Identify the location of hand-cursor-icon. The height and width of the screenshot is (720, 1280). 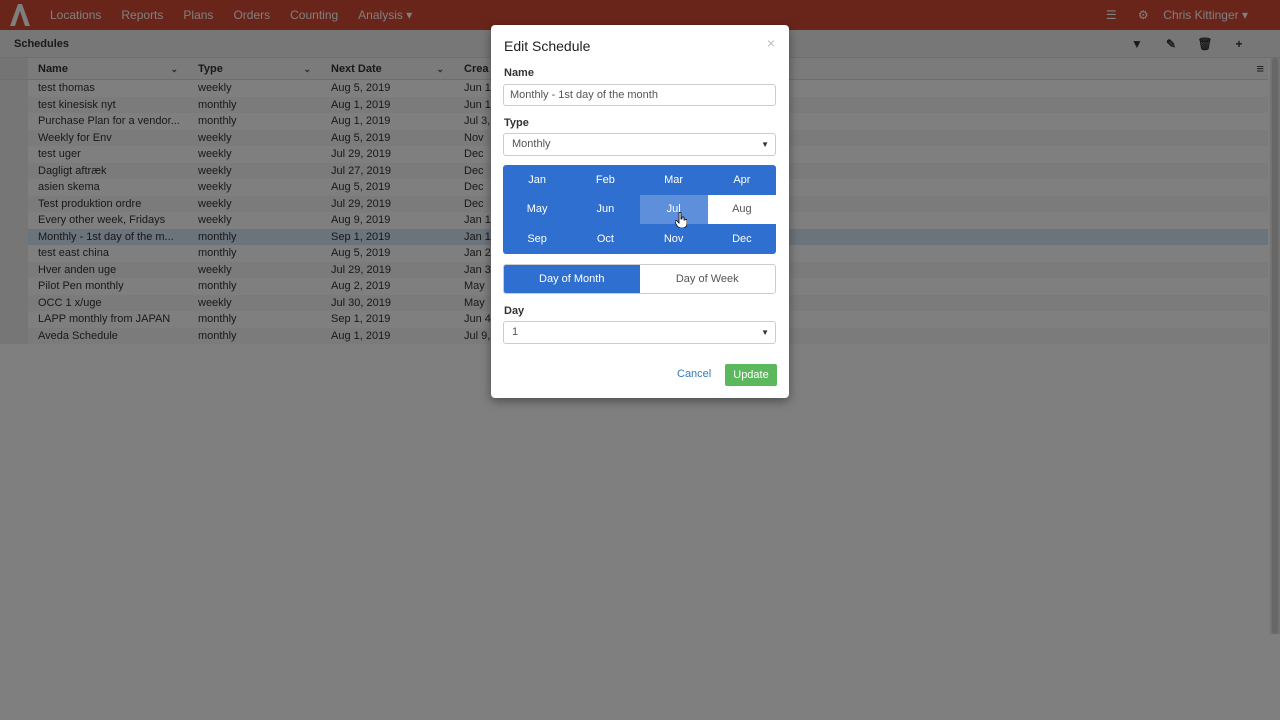
(681, 220).